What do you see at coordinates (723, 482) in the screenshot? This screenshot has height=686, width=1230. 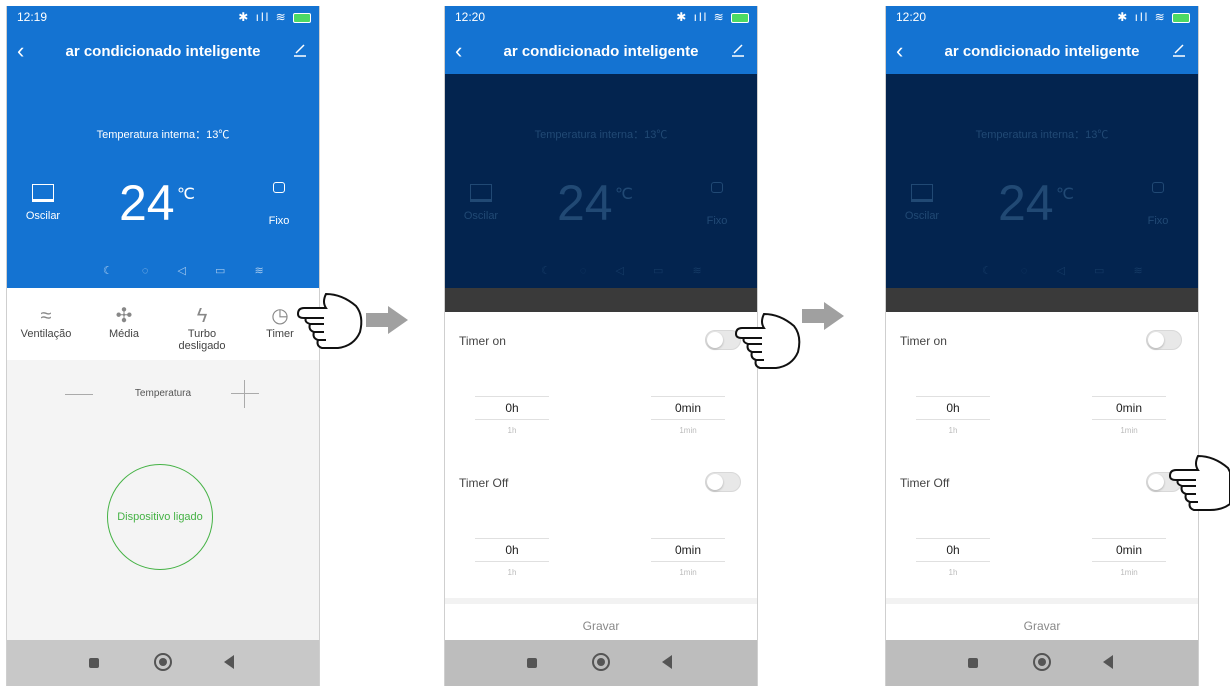 I see `timer-off-toggle` at bounding box center [723, 482].